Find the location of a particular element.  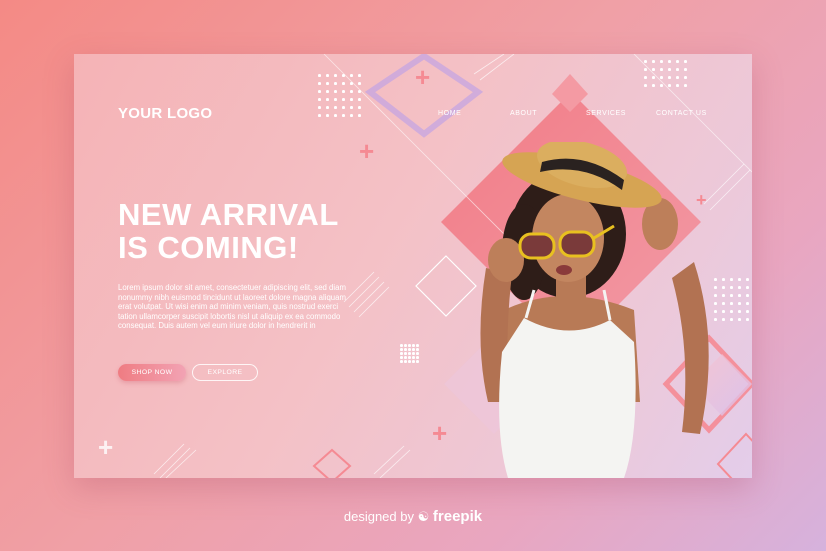

attribution-prefix: designed by is located at coordinates (378, 516).